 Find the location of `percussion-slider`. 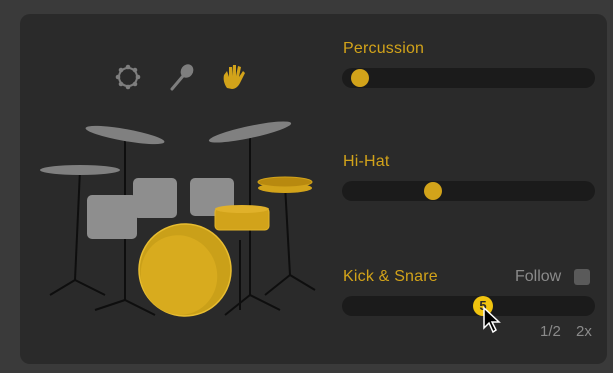

percussion-slider is located at coordinates (468, 78).